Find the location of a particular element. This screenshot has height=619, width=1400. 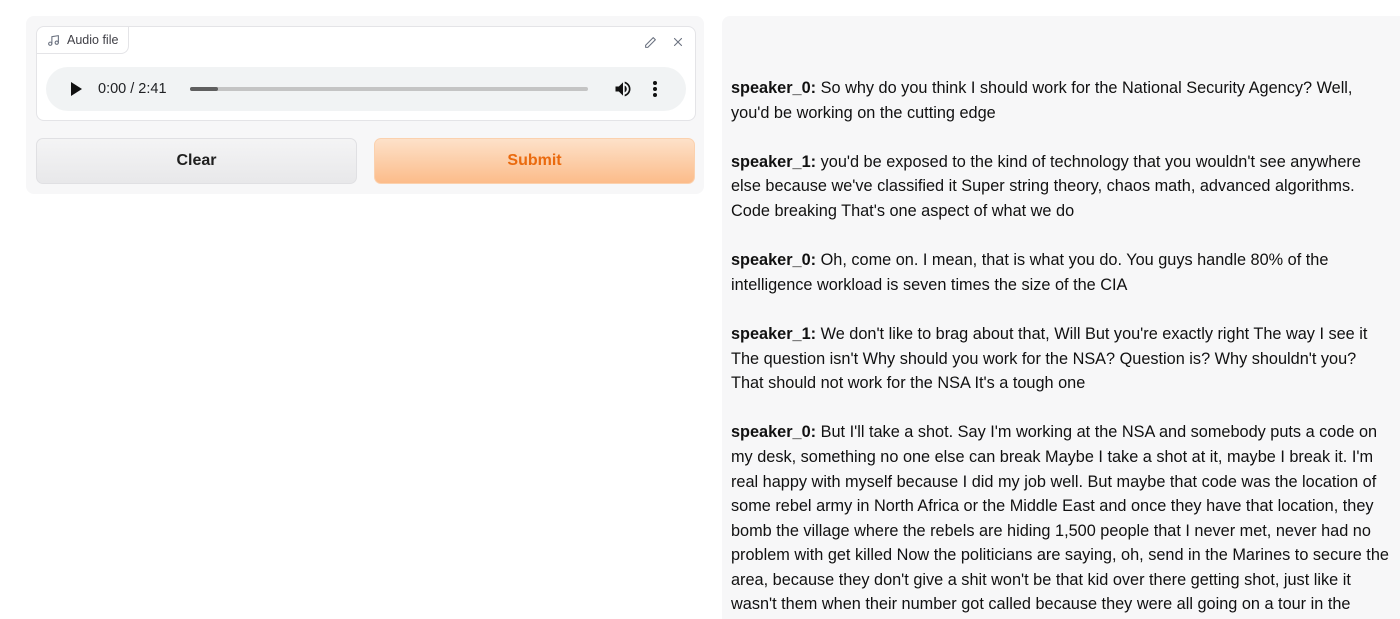

time-display: 0:00 / 2:41 is located at coordinates (132, 89).